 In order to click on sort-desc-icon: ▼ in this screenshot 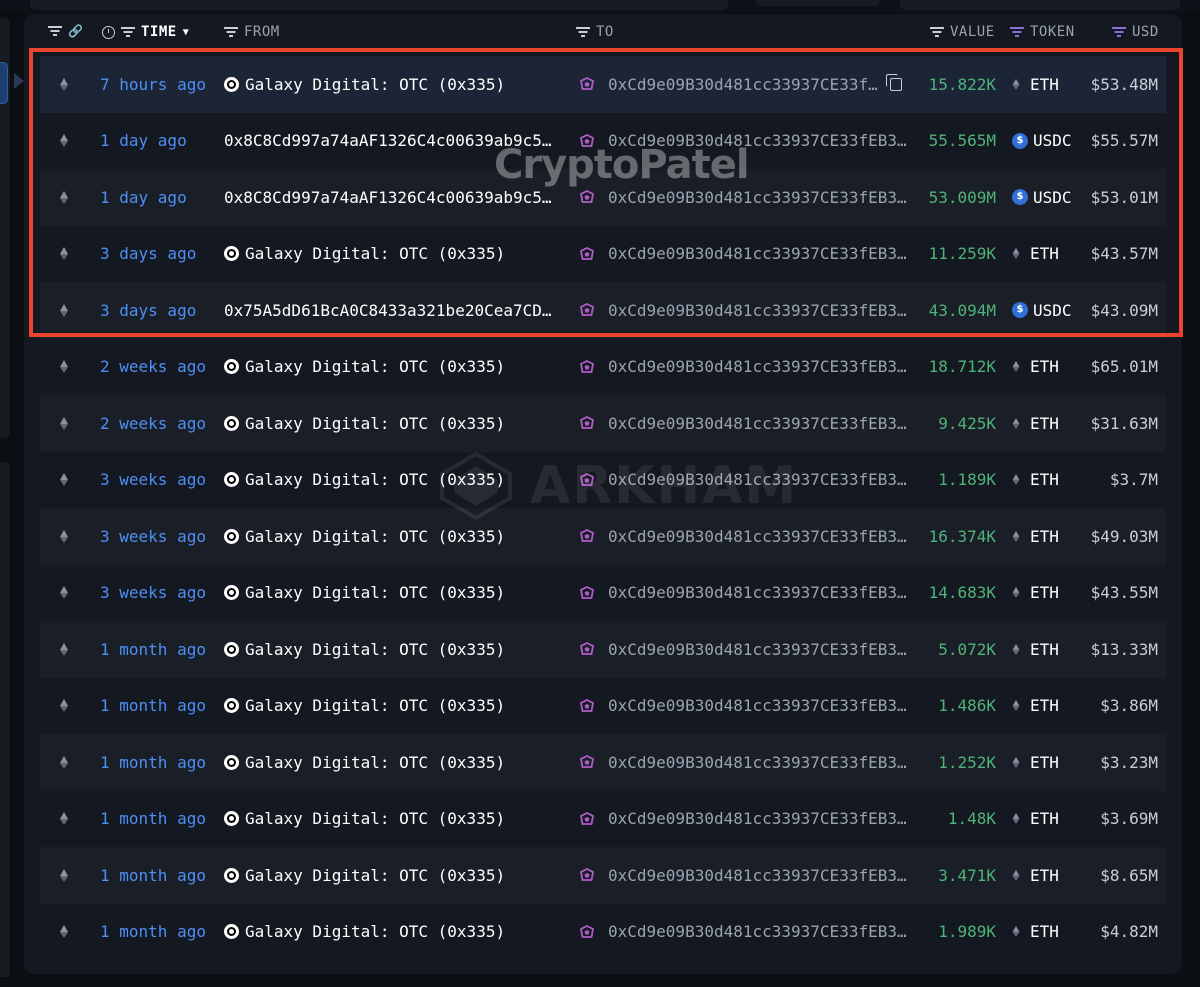, I will do `click(186, 32)`.